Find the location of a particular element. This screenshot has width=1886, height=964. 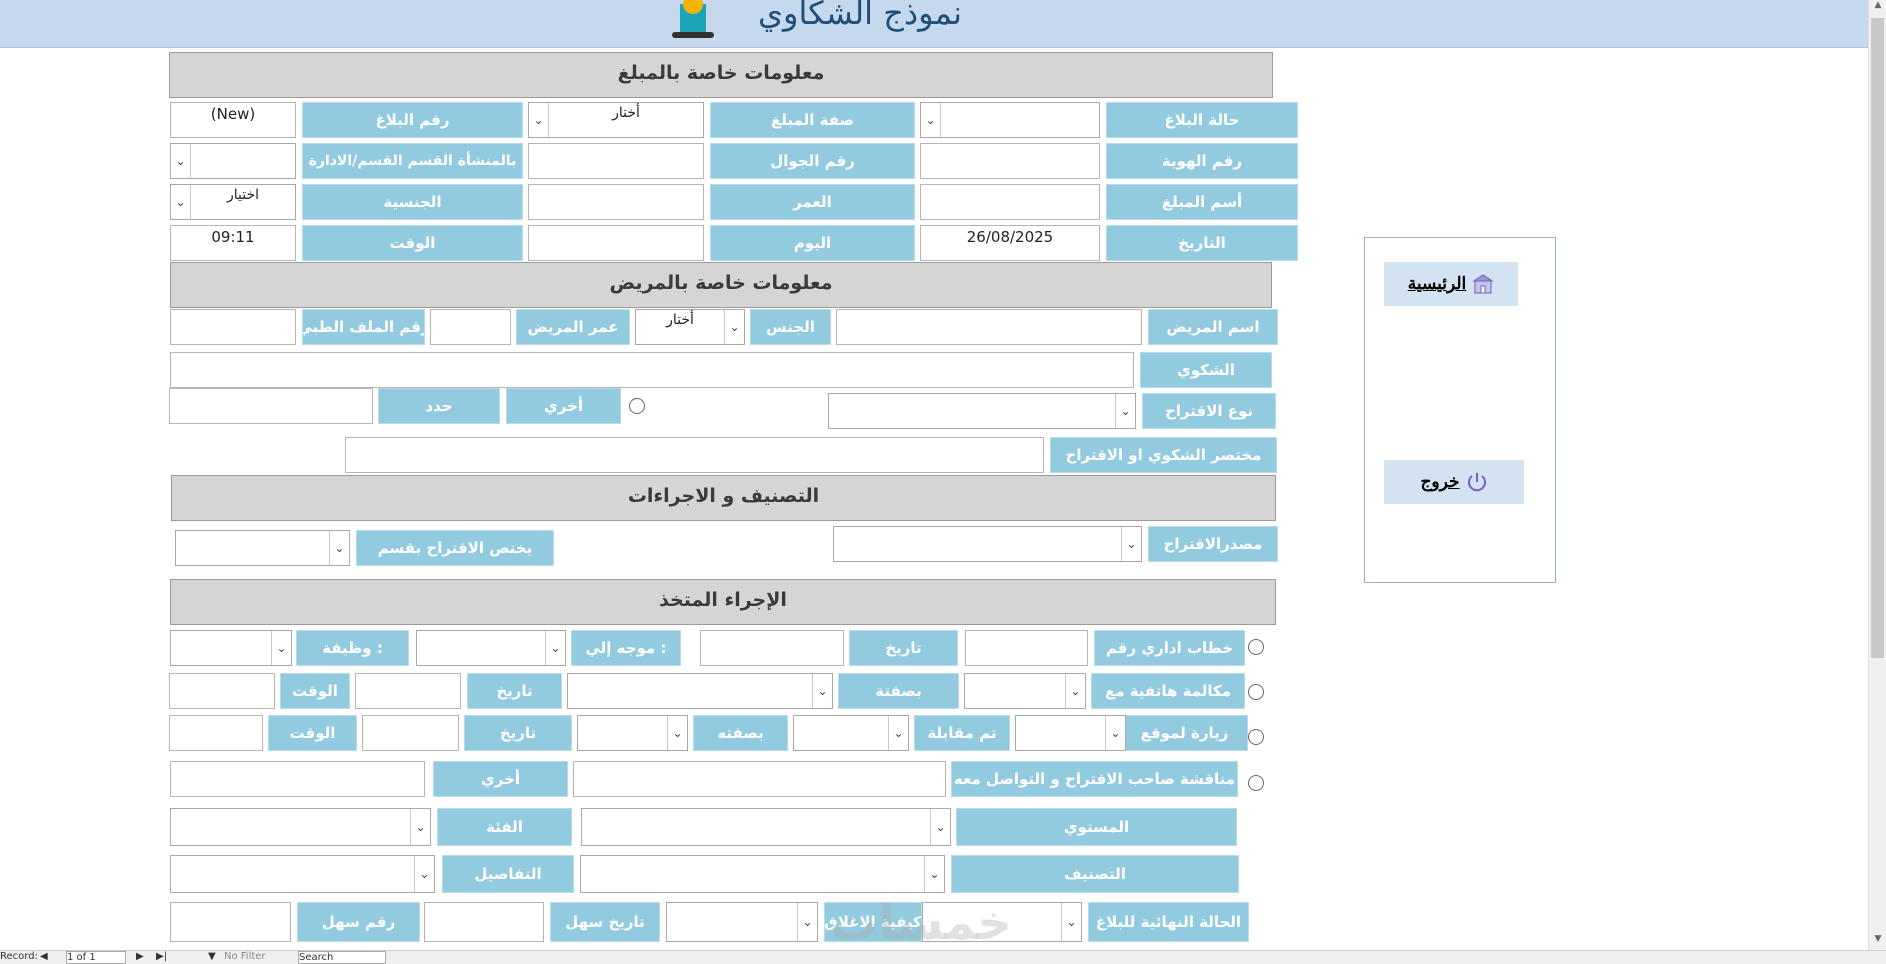

exit-button: خروج is located at coordinates (1454, 482).